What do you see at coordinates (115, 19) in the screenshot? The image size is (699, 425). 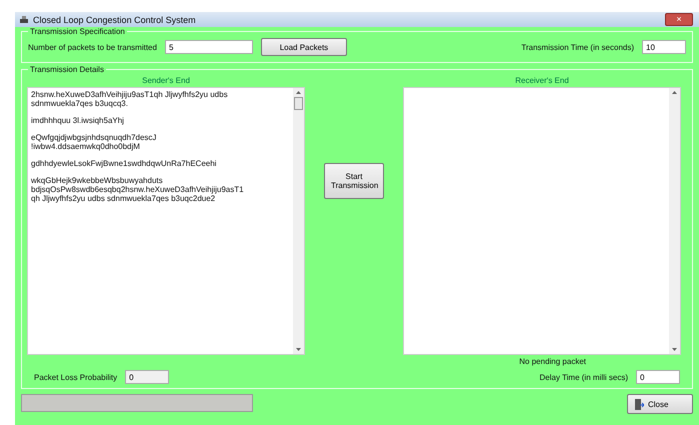 I see `window-title: Closed Loop Congestion Control System` at bounding box center [115, 19].